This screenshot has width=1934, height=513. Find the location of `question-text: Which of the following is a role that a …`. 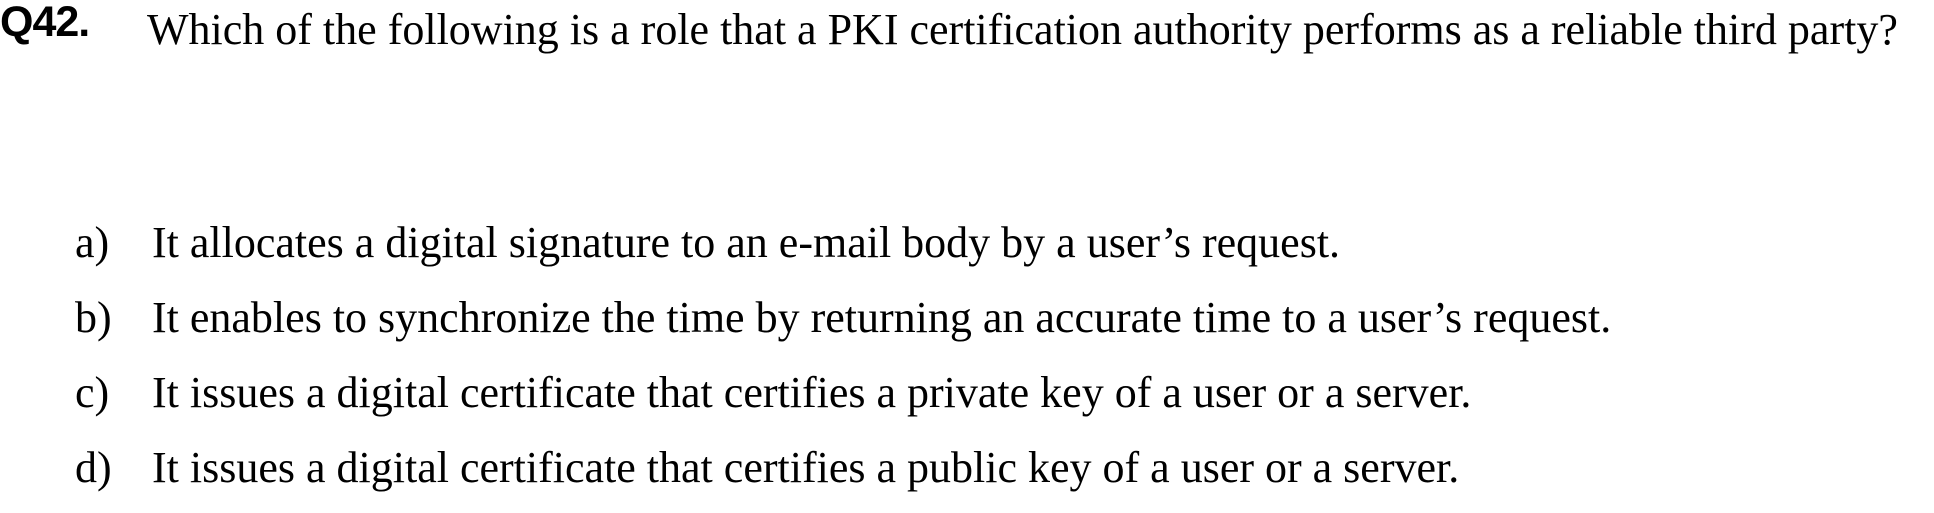

question-text: Which of the following is a role that a … is located at coordinates (1022, 29).